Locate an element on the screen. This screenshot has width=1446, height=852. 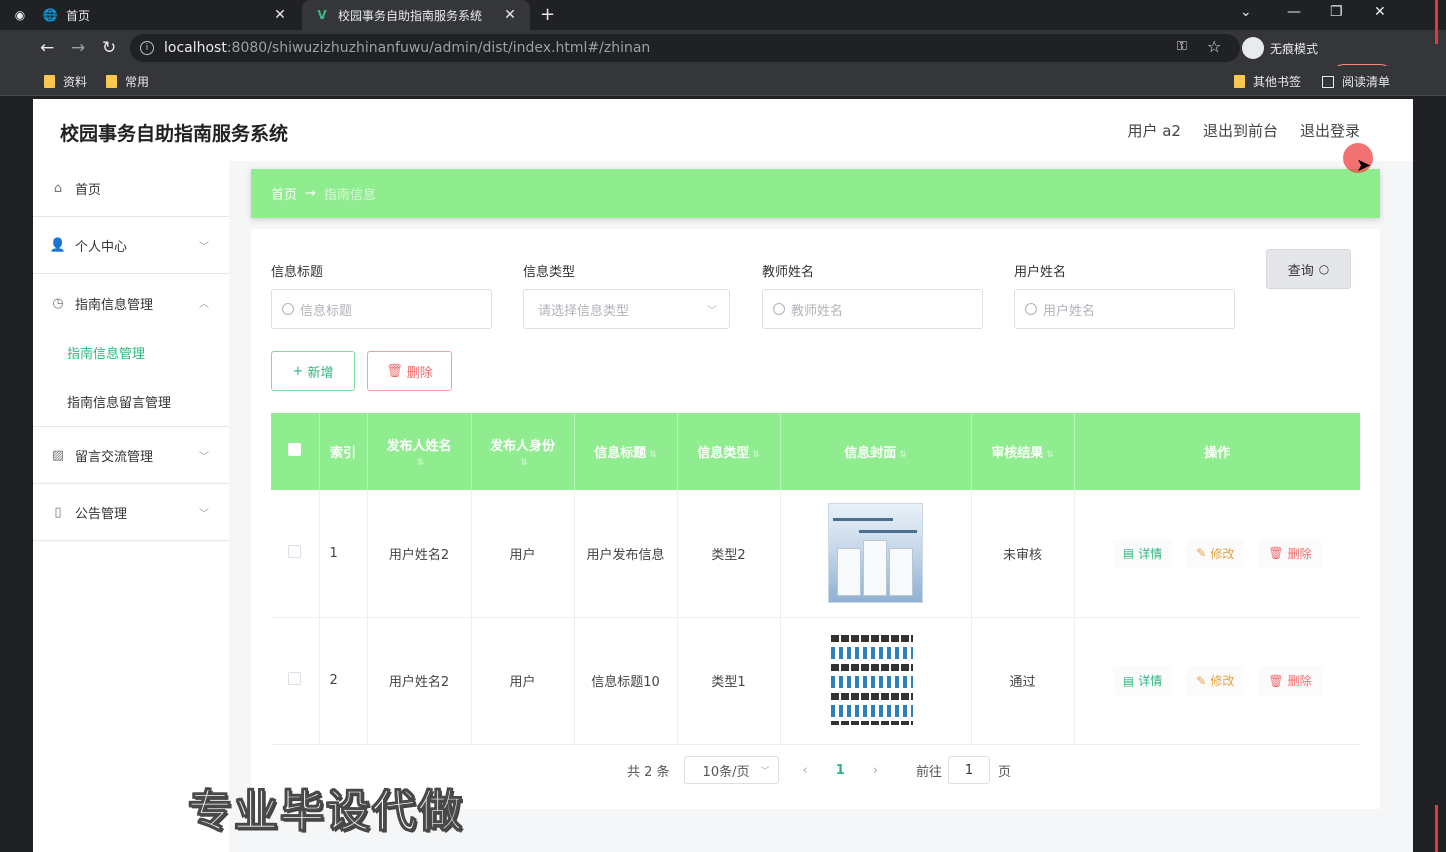
sidebar-item-messages: ▨ 留言交流管理 ﹀ is located at coordinates (131, 456).